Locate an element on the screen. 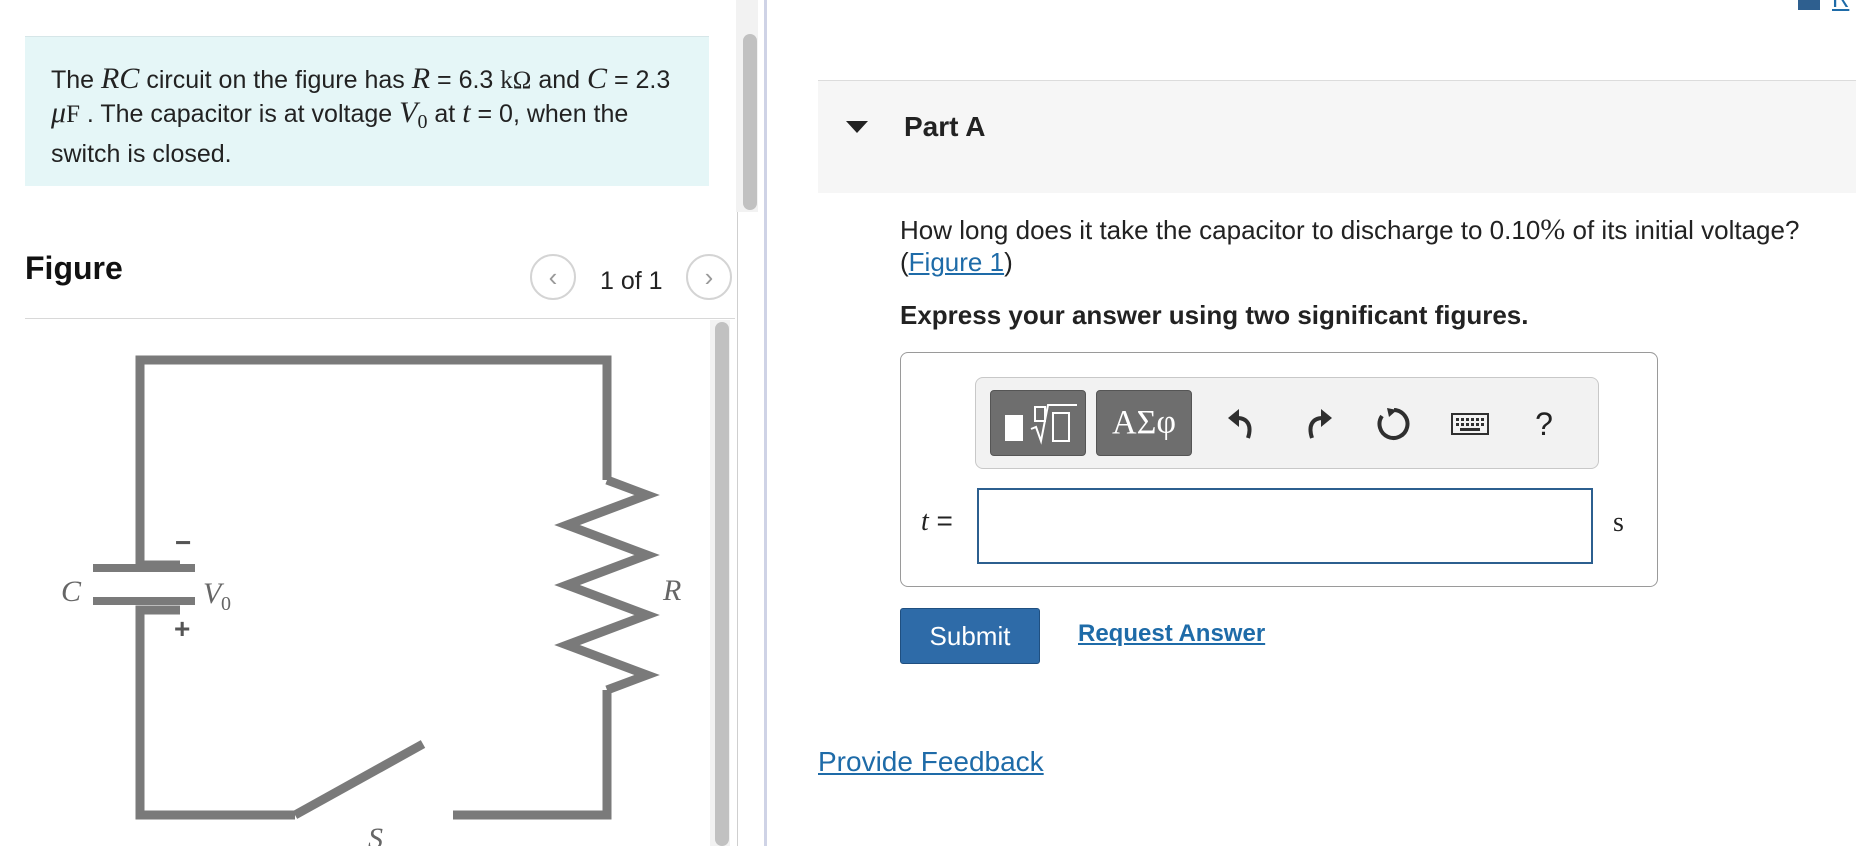 The height and width of the screenshot is (846, 1856). undo-icon is located at coordinates (1240, 424).